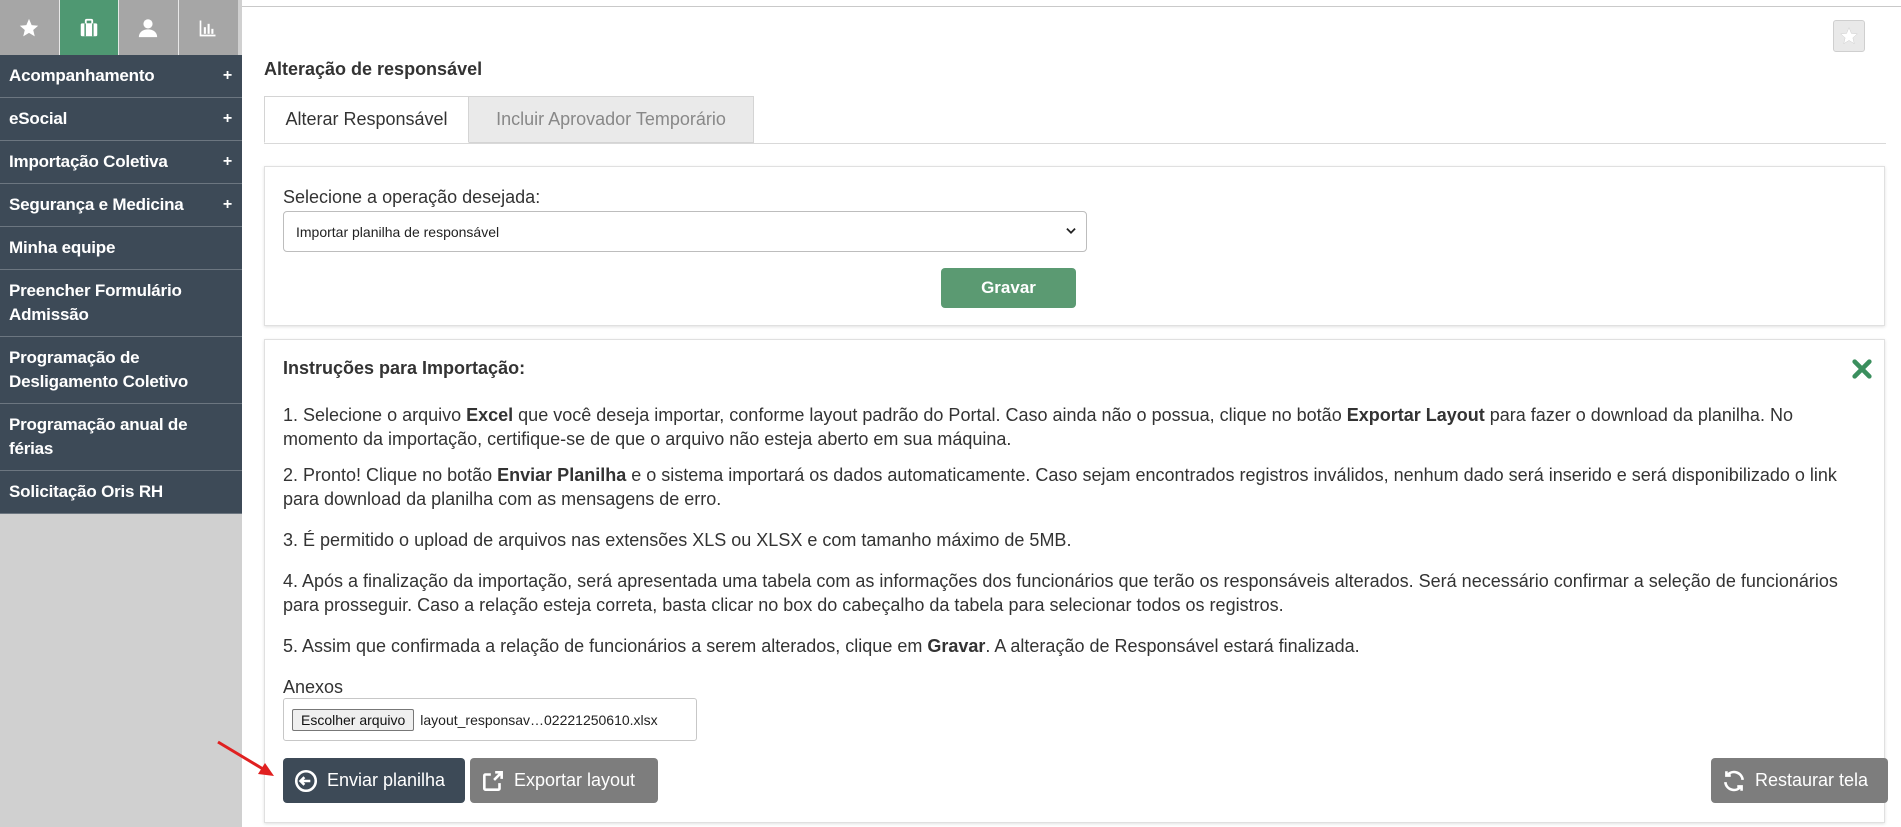 This screenshot has height=827, width=1901. I want to click on export-layout-button: Exportar layout, so click(564, 780).